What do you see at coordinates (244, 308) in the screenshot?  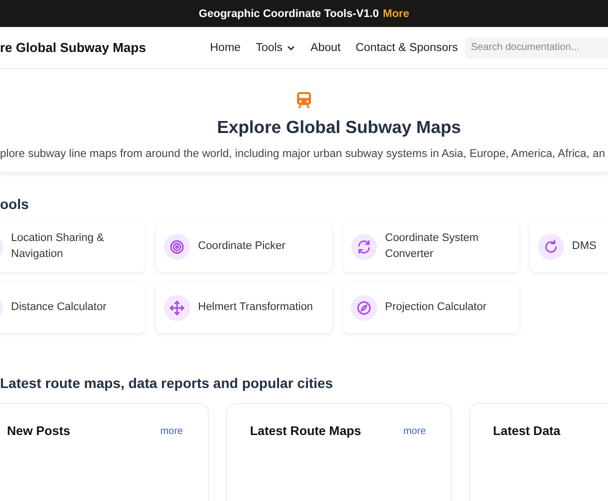 I see `tool-card: Helmert Transformation` at bounding box center [244, 308].